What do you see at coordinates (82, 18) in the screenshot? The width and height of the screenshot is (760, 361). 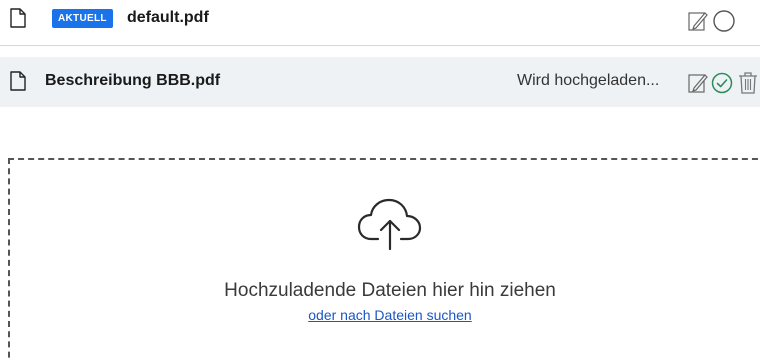 I see `current-badge: AKTUELL` at bounding box center [82, 18].